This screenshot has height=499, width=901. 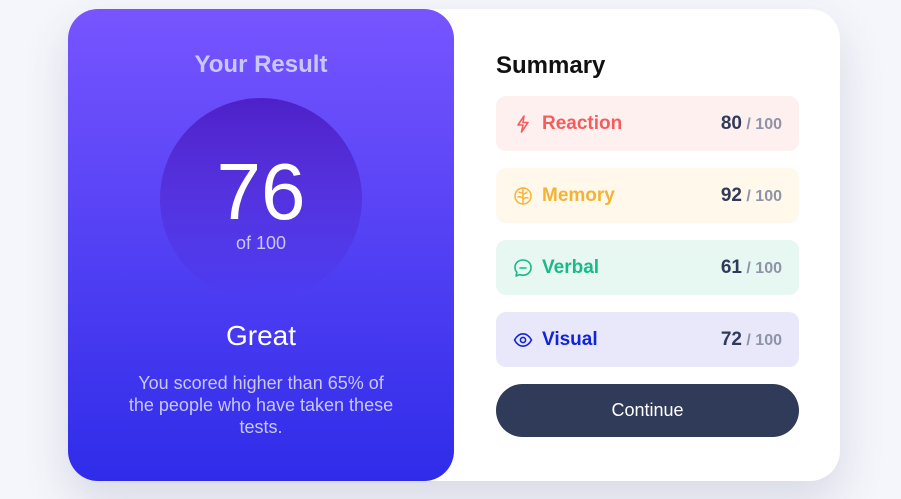 I want to click on score-circle: 76 of 100, so click(x=261, y=199).